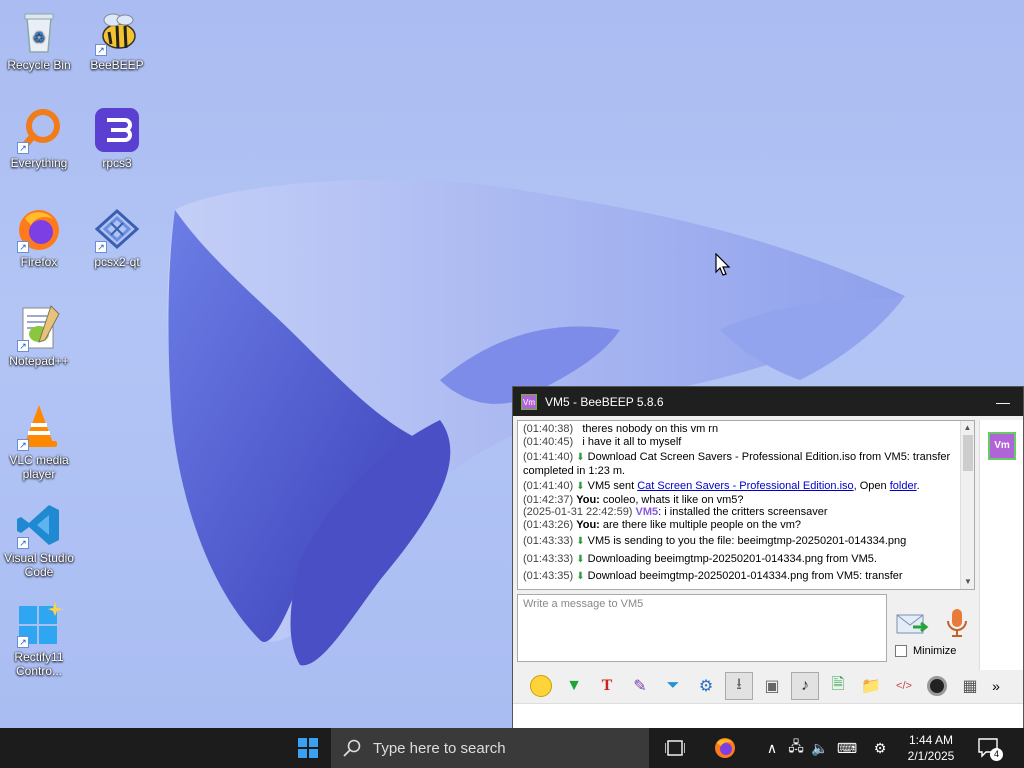 This screenshot has height=768, width=1024. What do you see at coordinates (1003, 402) in the screenshot?
I see `minimize-window-button: —` at bounding box center [1003, 402].